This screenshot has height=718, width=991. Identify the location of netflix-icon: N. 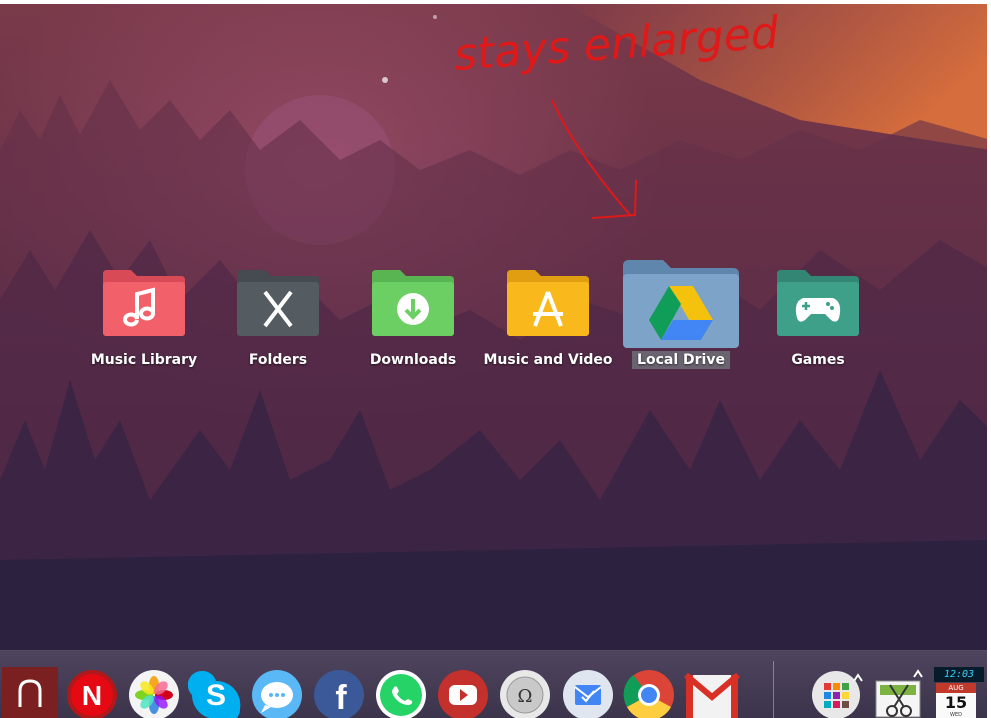
(92, 692).